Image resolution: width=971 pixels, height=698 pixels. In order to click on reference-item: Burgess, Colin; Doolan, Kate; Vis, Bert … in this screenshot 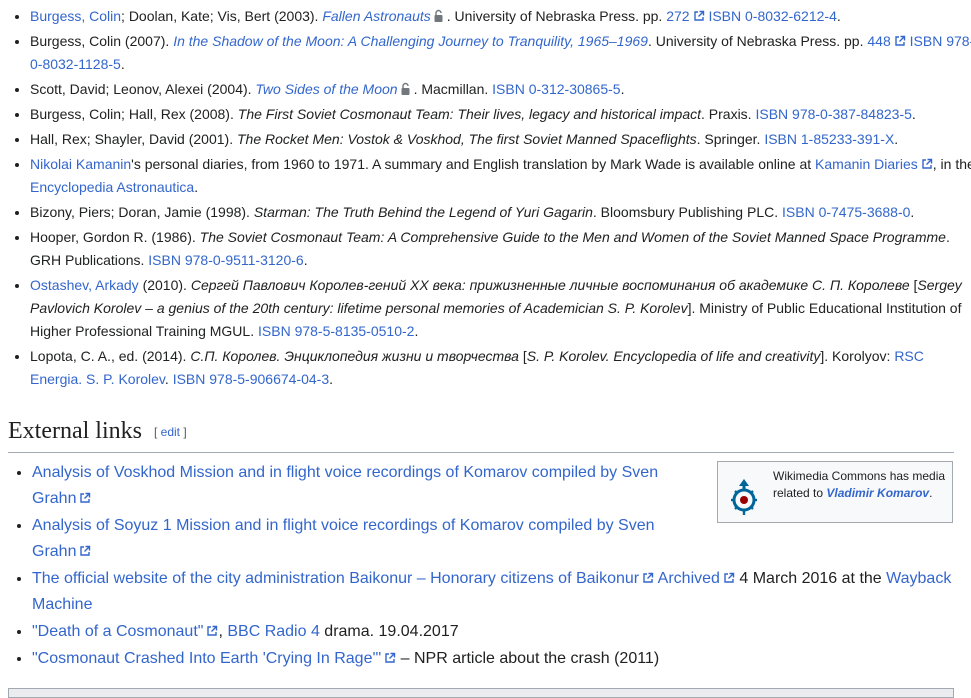, I will do `click(500, 16)`.